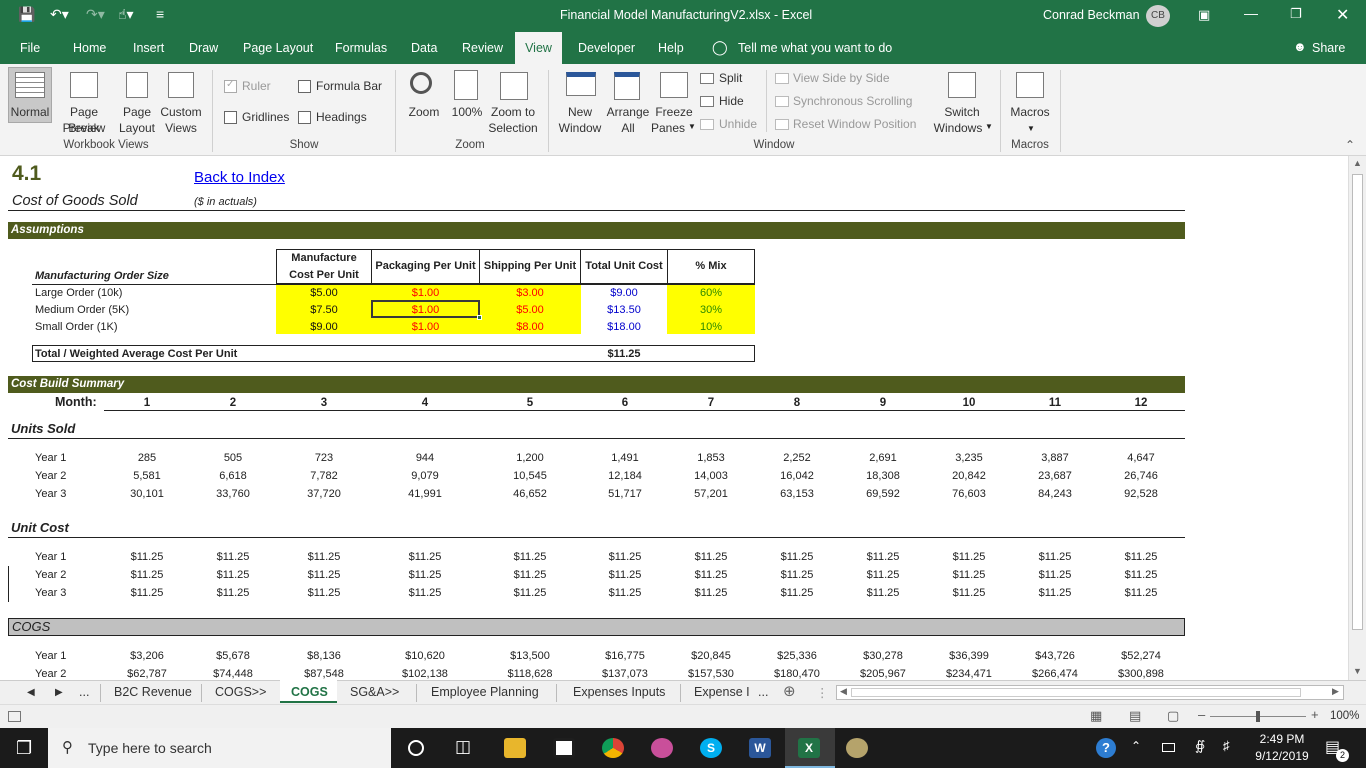 This screenshot has height=768, width=1366. What do you see at coordinates (374, 692) in the screenshot?
I see `sheet-tab-sga: SG&A>>` at bounding box center [374, 692].